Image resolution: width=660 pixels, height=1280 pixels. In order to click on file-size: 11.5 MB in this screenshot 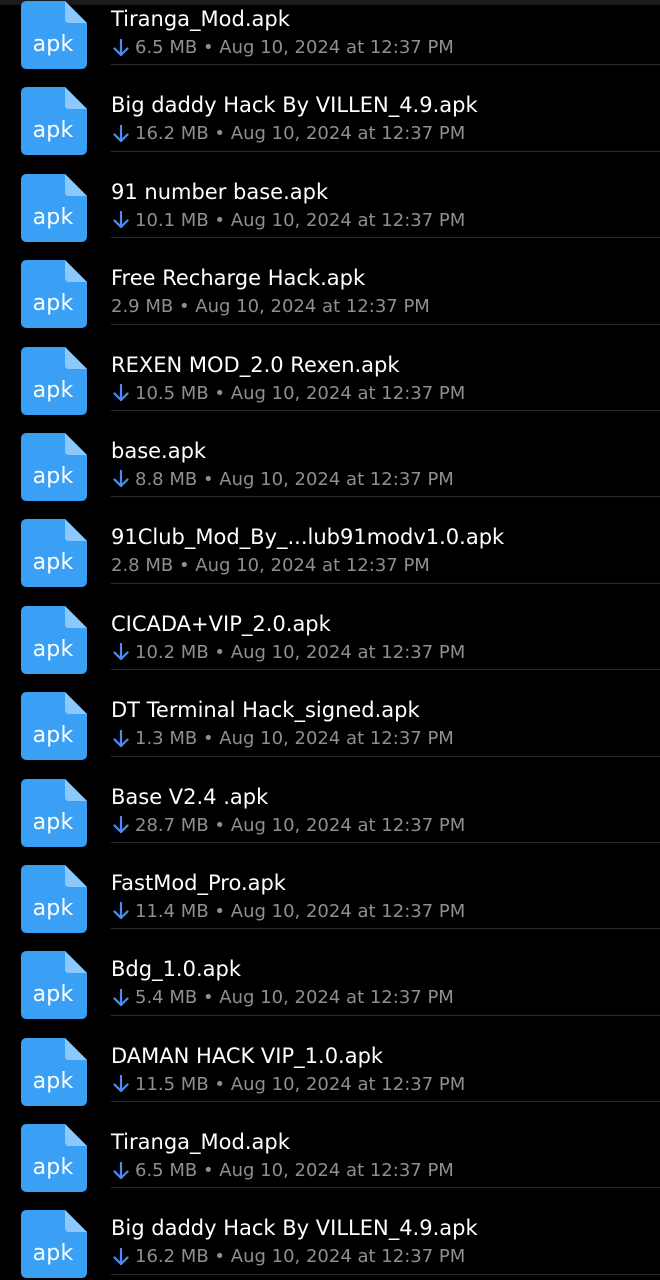, I will do `click(172, 1084)`.